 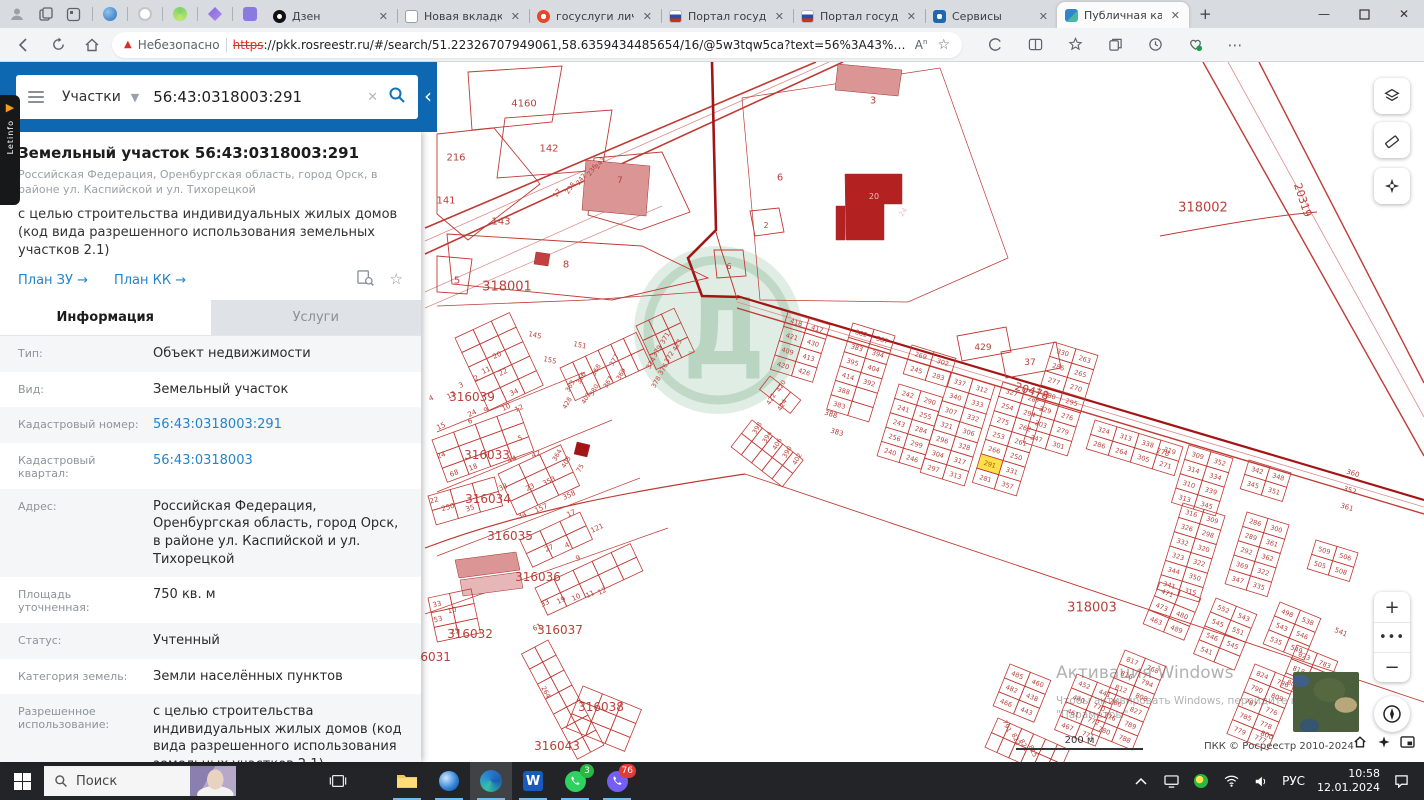 I want to click on zoom-in-button: +, so click(x=1392, y=607).